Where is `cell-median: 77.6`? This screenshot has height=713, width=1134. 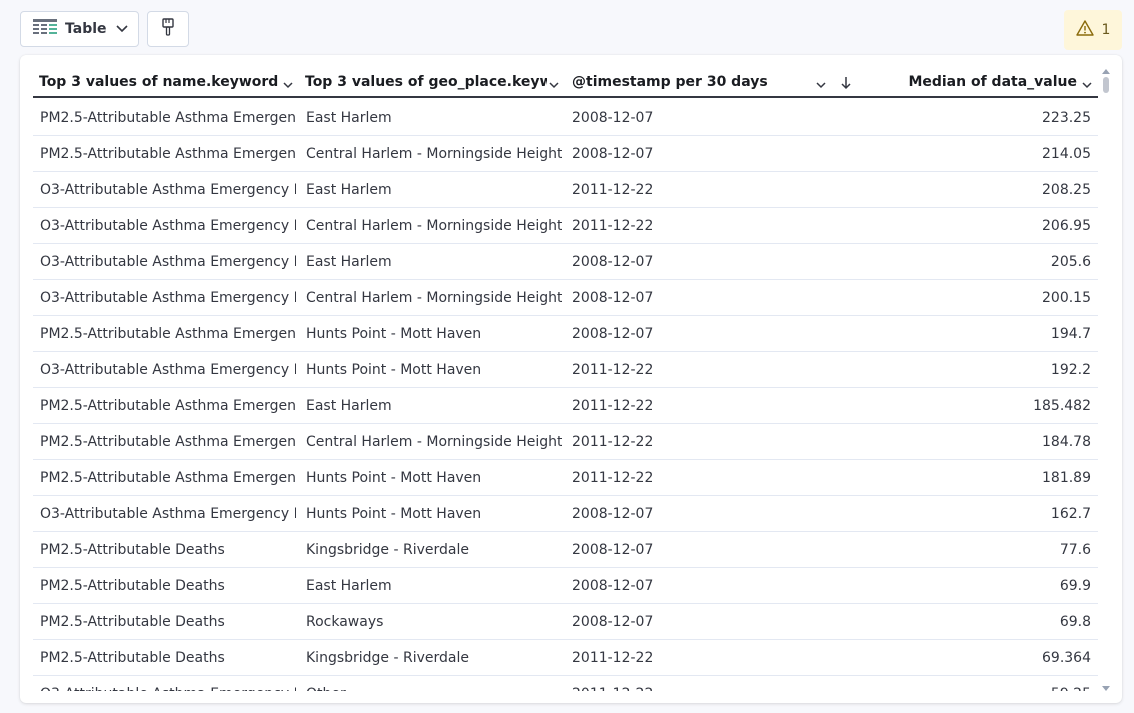 cell-median: 77.6 is located at coordinates (962, 549).